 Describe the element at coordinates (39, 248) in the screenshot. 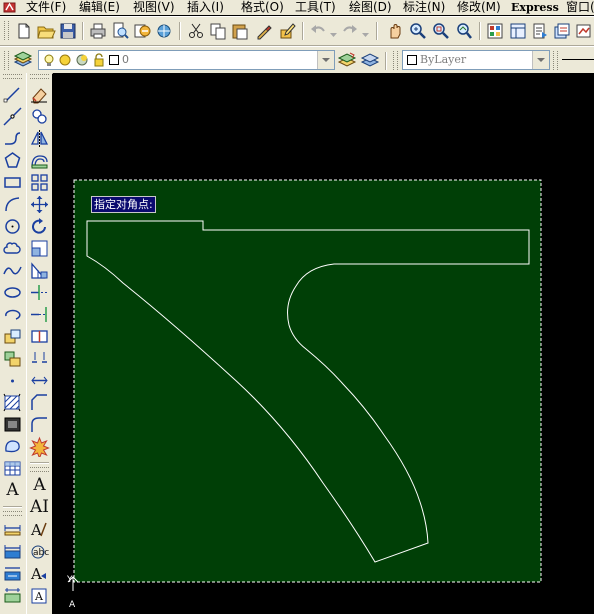

I see `scale-icon` at that location.